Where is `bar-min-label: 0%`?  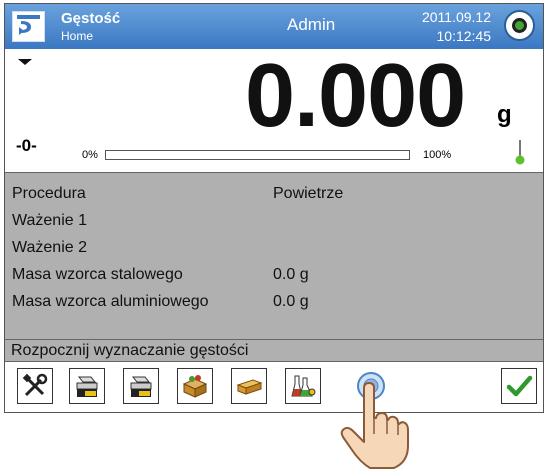 bar-min-label: 0% is located at coordinates (90, 155).